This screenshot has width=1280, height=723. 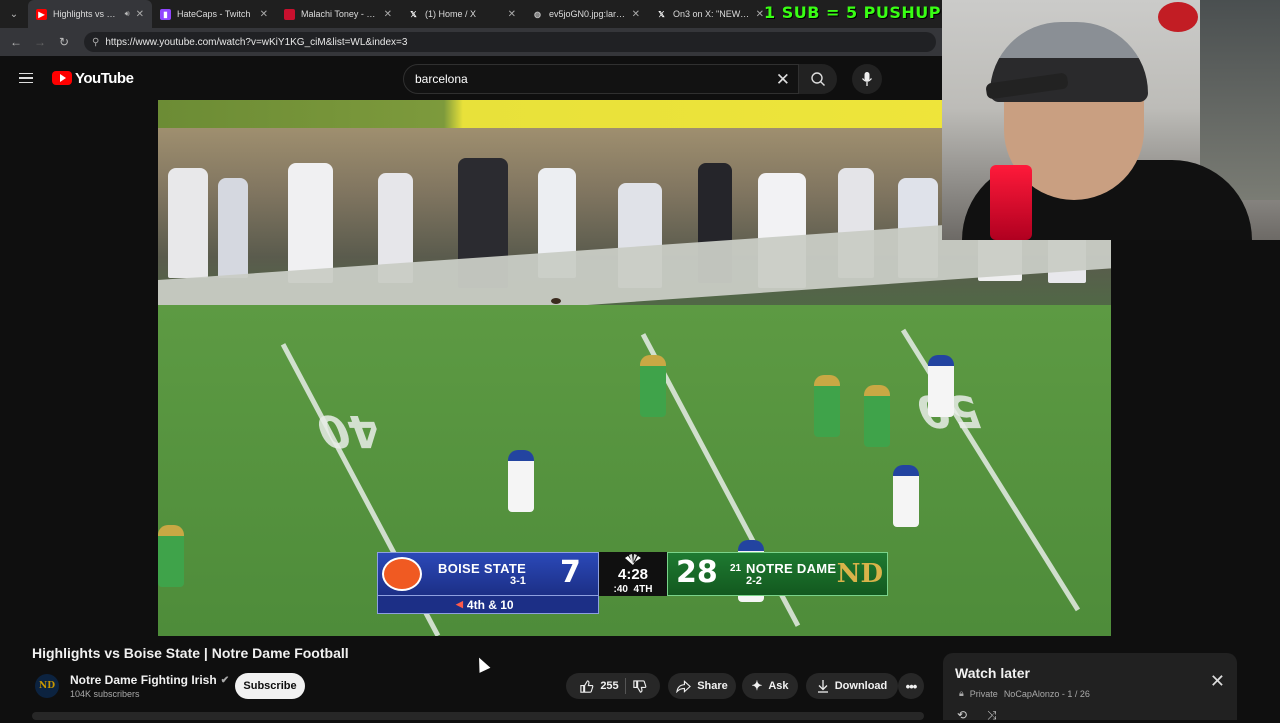 I want to click on browser-tab-image: ◍ ev5joGN0.jpg:large ( ✕, so click(x=586, y=14).